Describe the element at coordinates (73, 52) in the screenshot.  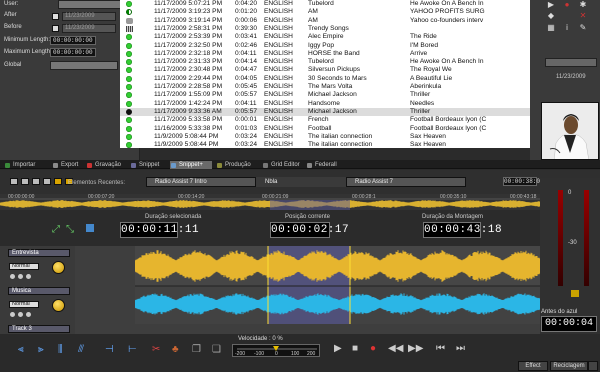
I see `max-length-field: 00:00:00:00` at that location.